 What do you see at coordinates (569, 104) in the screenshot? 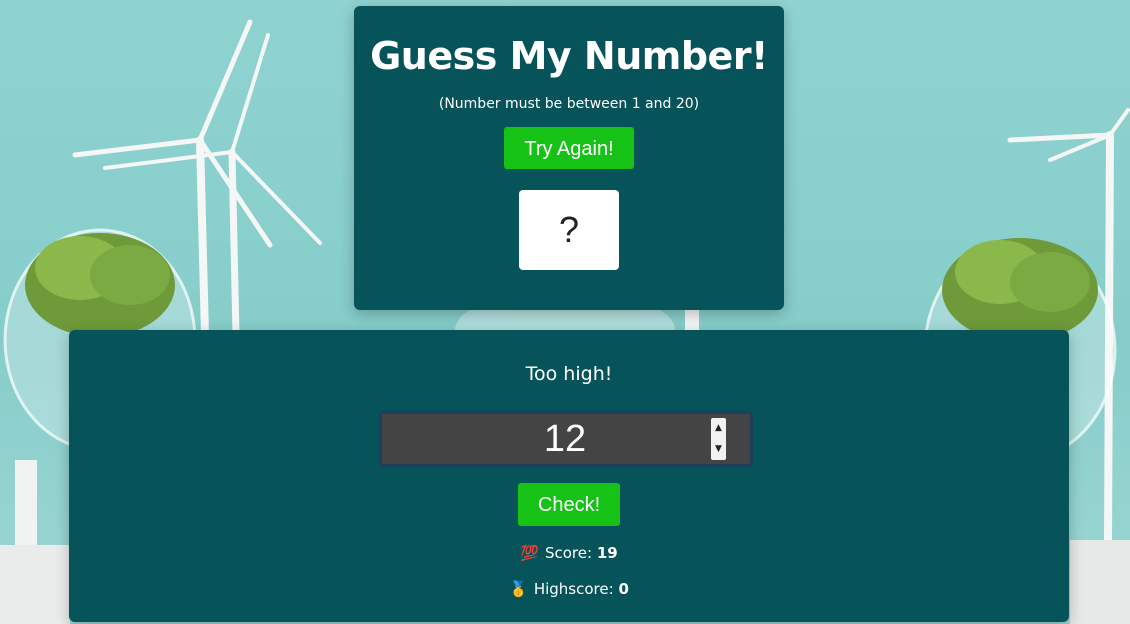
I see `range-hint: (Number must be between 1 and 20)` at bounding box center [569, 104].